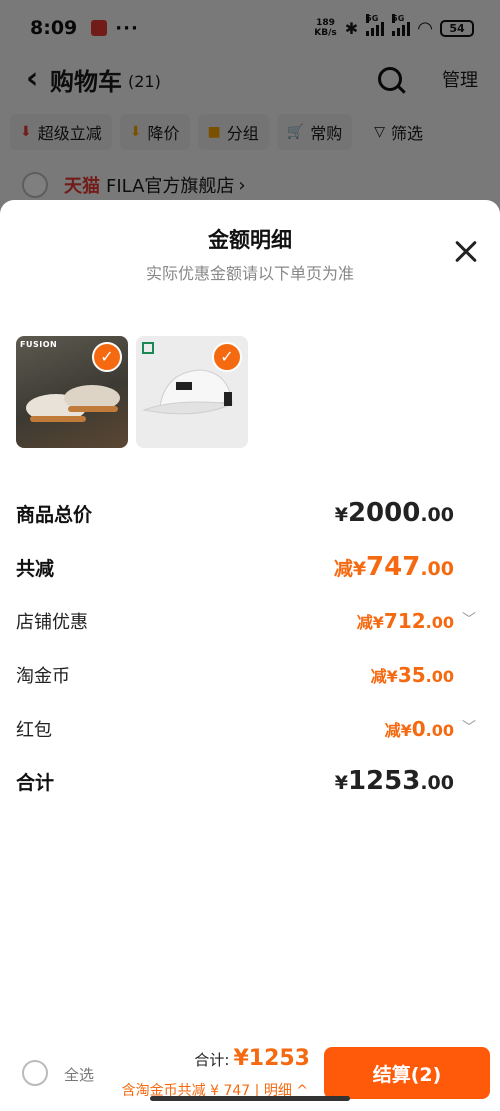  What do you see at coordinates (246, 621) in the screenshot?
I see `row-shop-discount: 店铺优惠 减¥ 712.00 ﹀` at bounding box center [246, 621].